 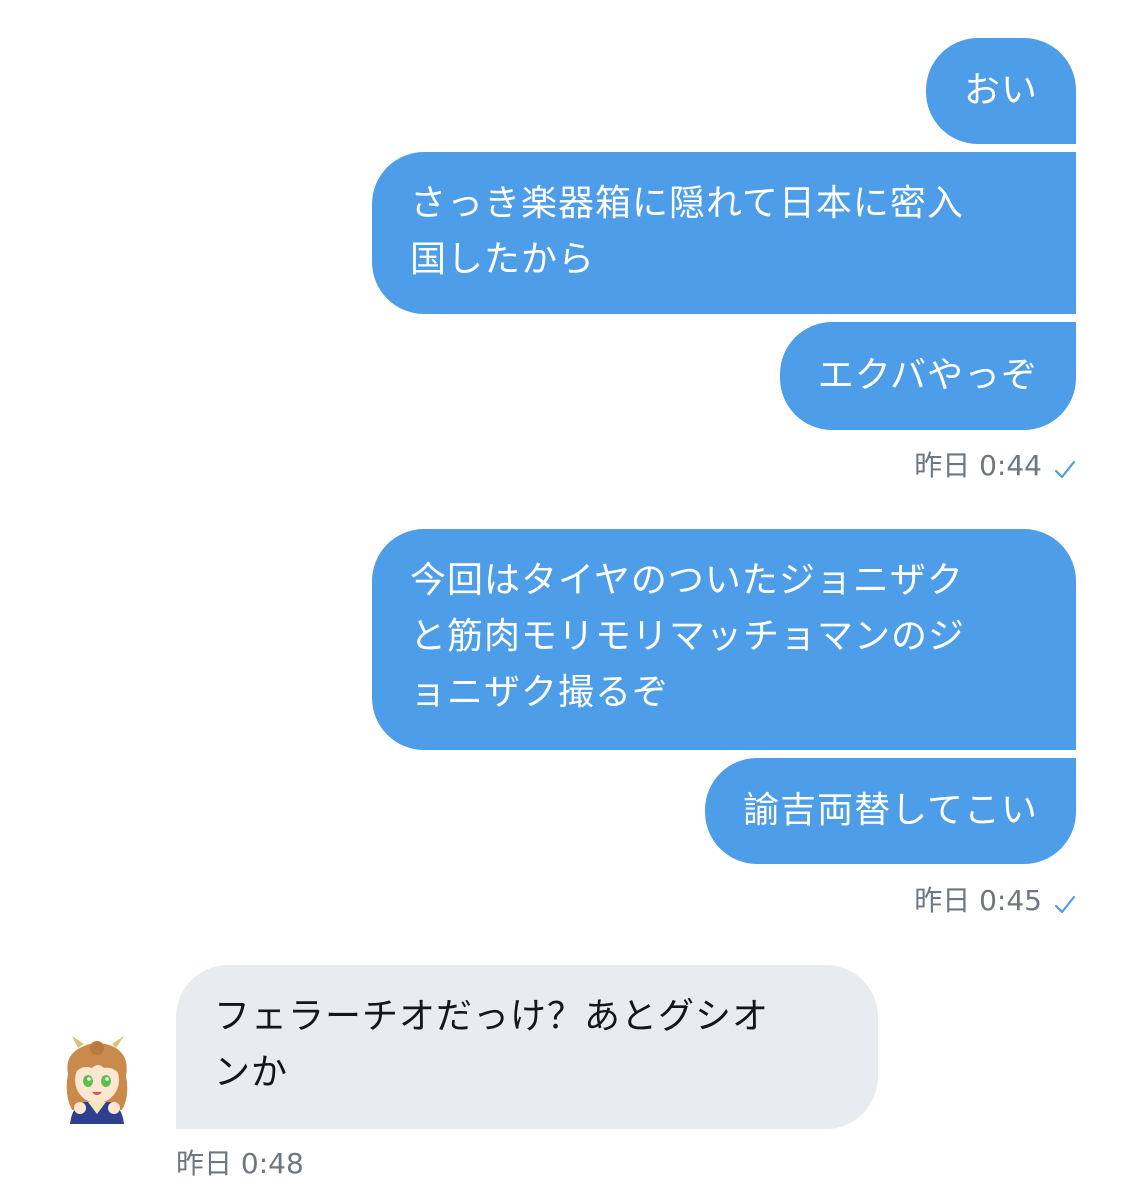 I want to click on message-timestamp: 昨日 0:45, so click(x=995, y=901).